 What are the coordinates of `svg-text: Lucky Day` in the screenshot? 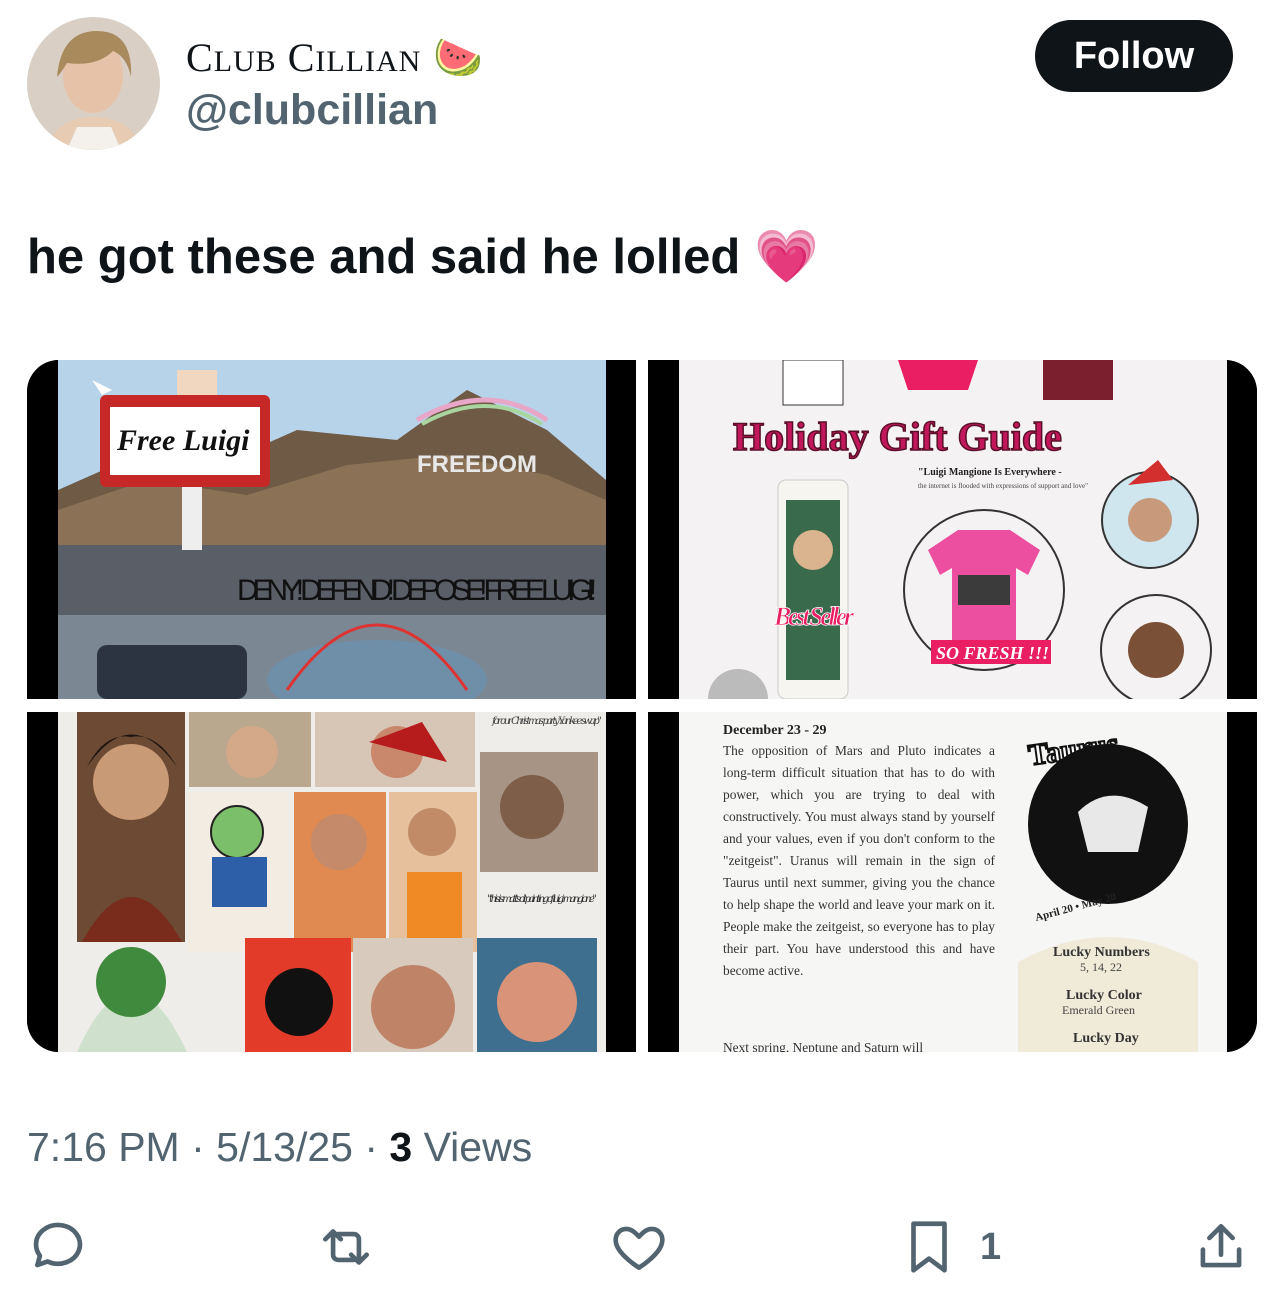 It's located at (1106, 1038).